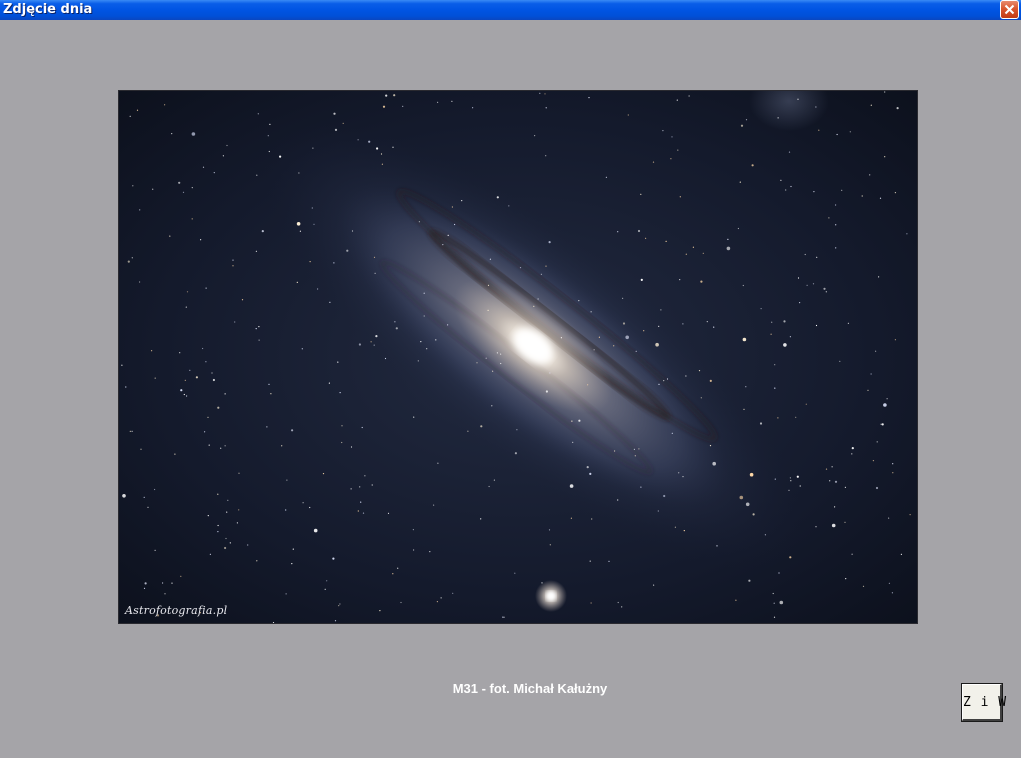 This screenshot has height=758, width=1021. I want to click on ziw-button: Z i W, so click(984, 702).